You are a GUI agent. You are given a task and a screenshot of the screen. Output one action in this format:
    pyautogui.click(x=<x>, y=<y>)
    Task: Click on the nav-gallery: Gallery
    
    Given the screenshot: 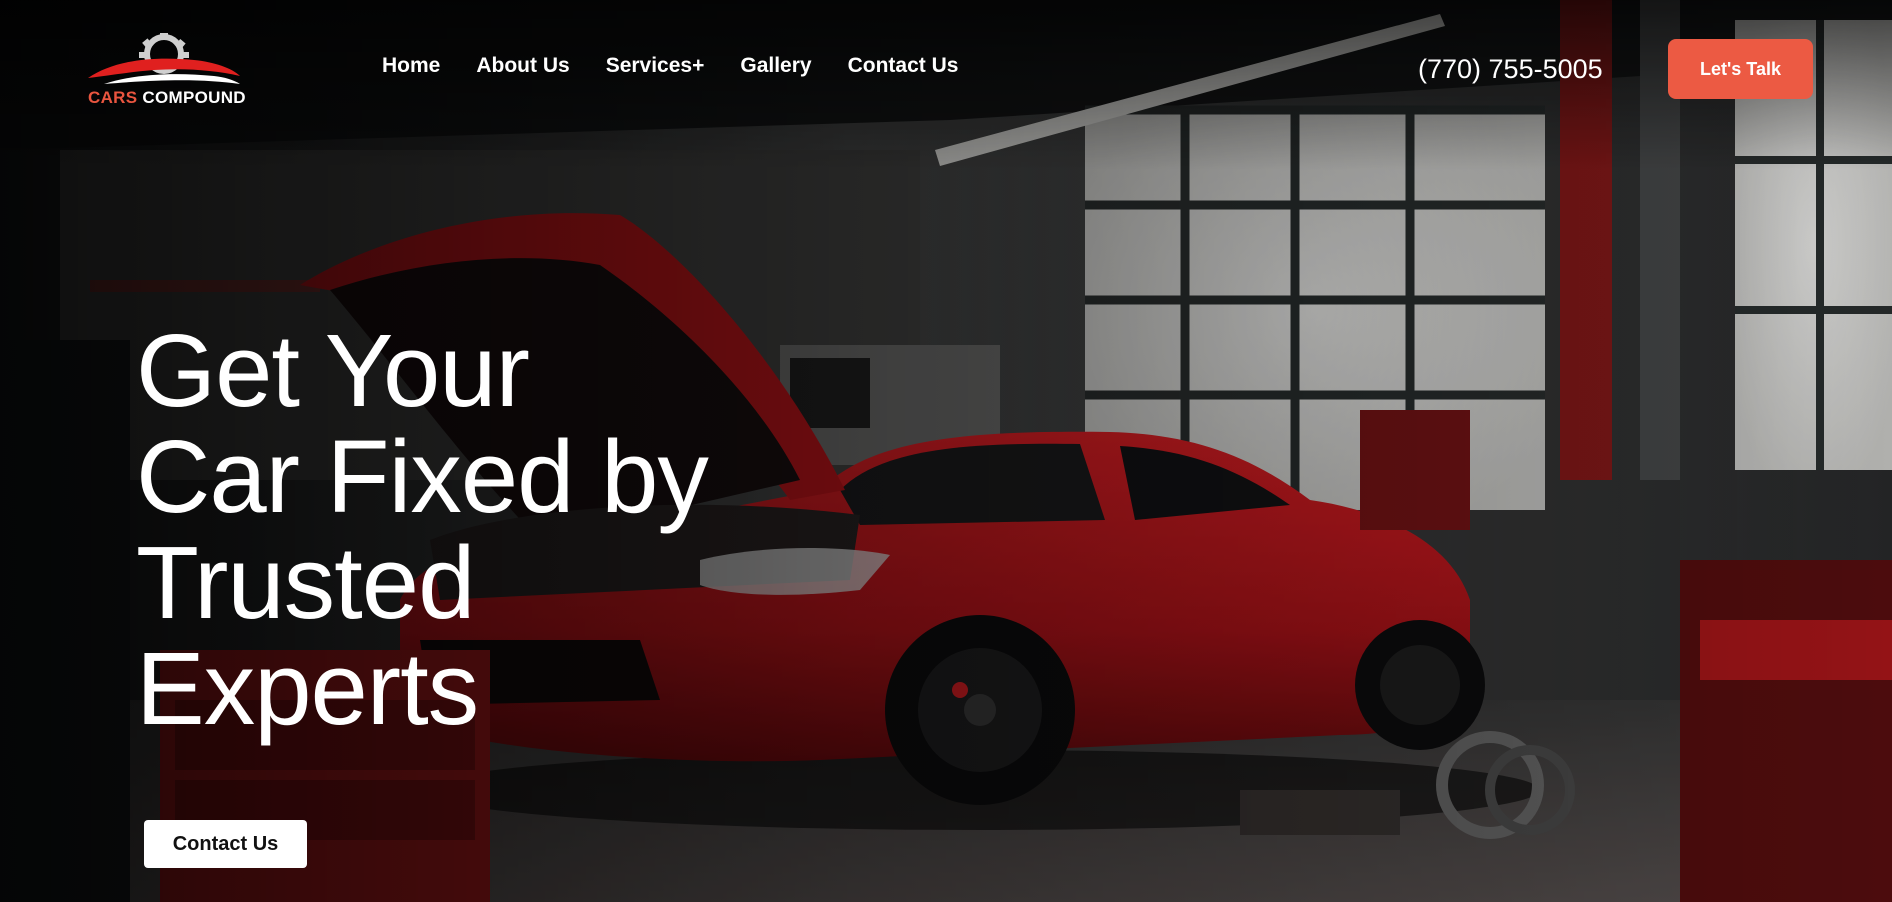 What is the action you would take?
    pyautogui.click(x=775, y=66)
    